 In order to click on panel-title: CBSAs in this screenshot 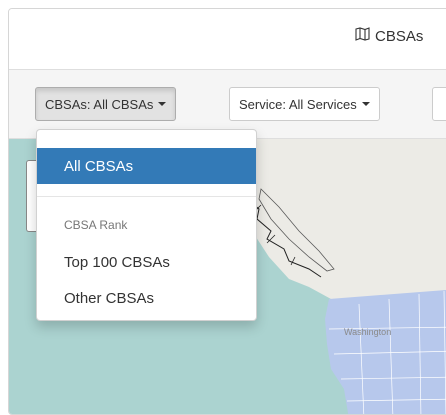, I will do `click(389, 36)`.